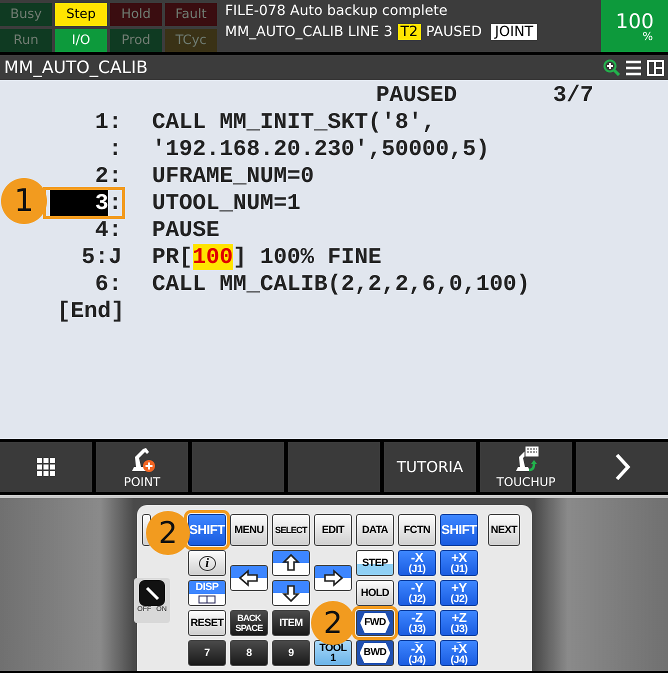  What do you see at coordinates (514, 32) in the screenshot?
I see `coord-system: JOINT` at bounding box center [514, 32].